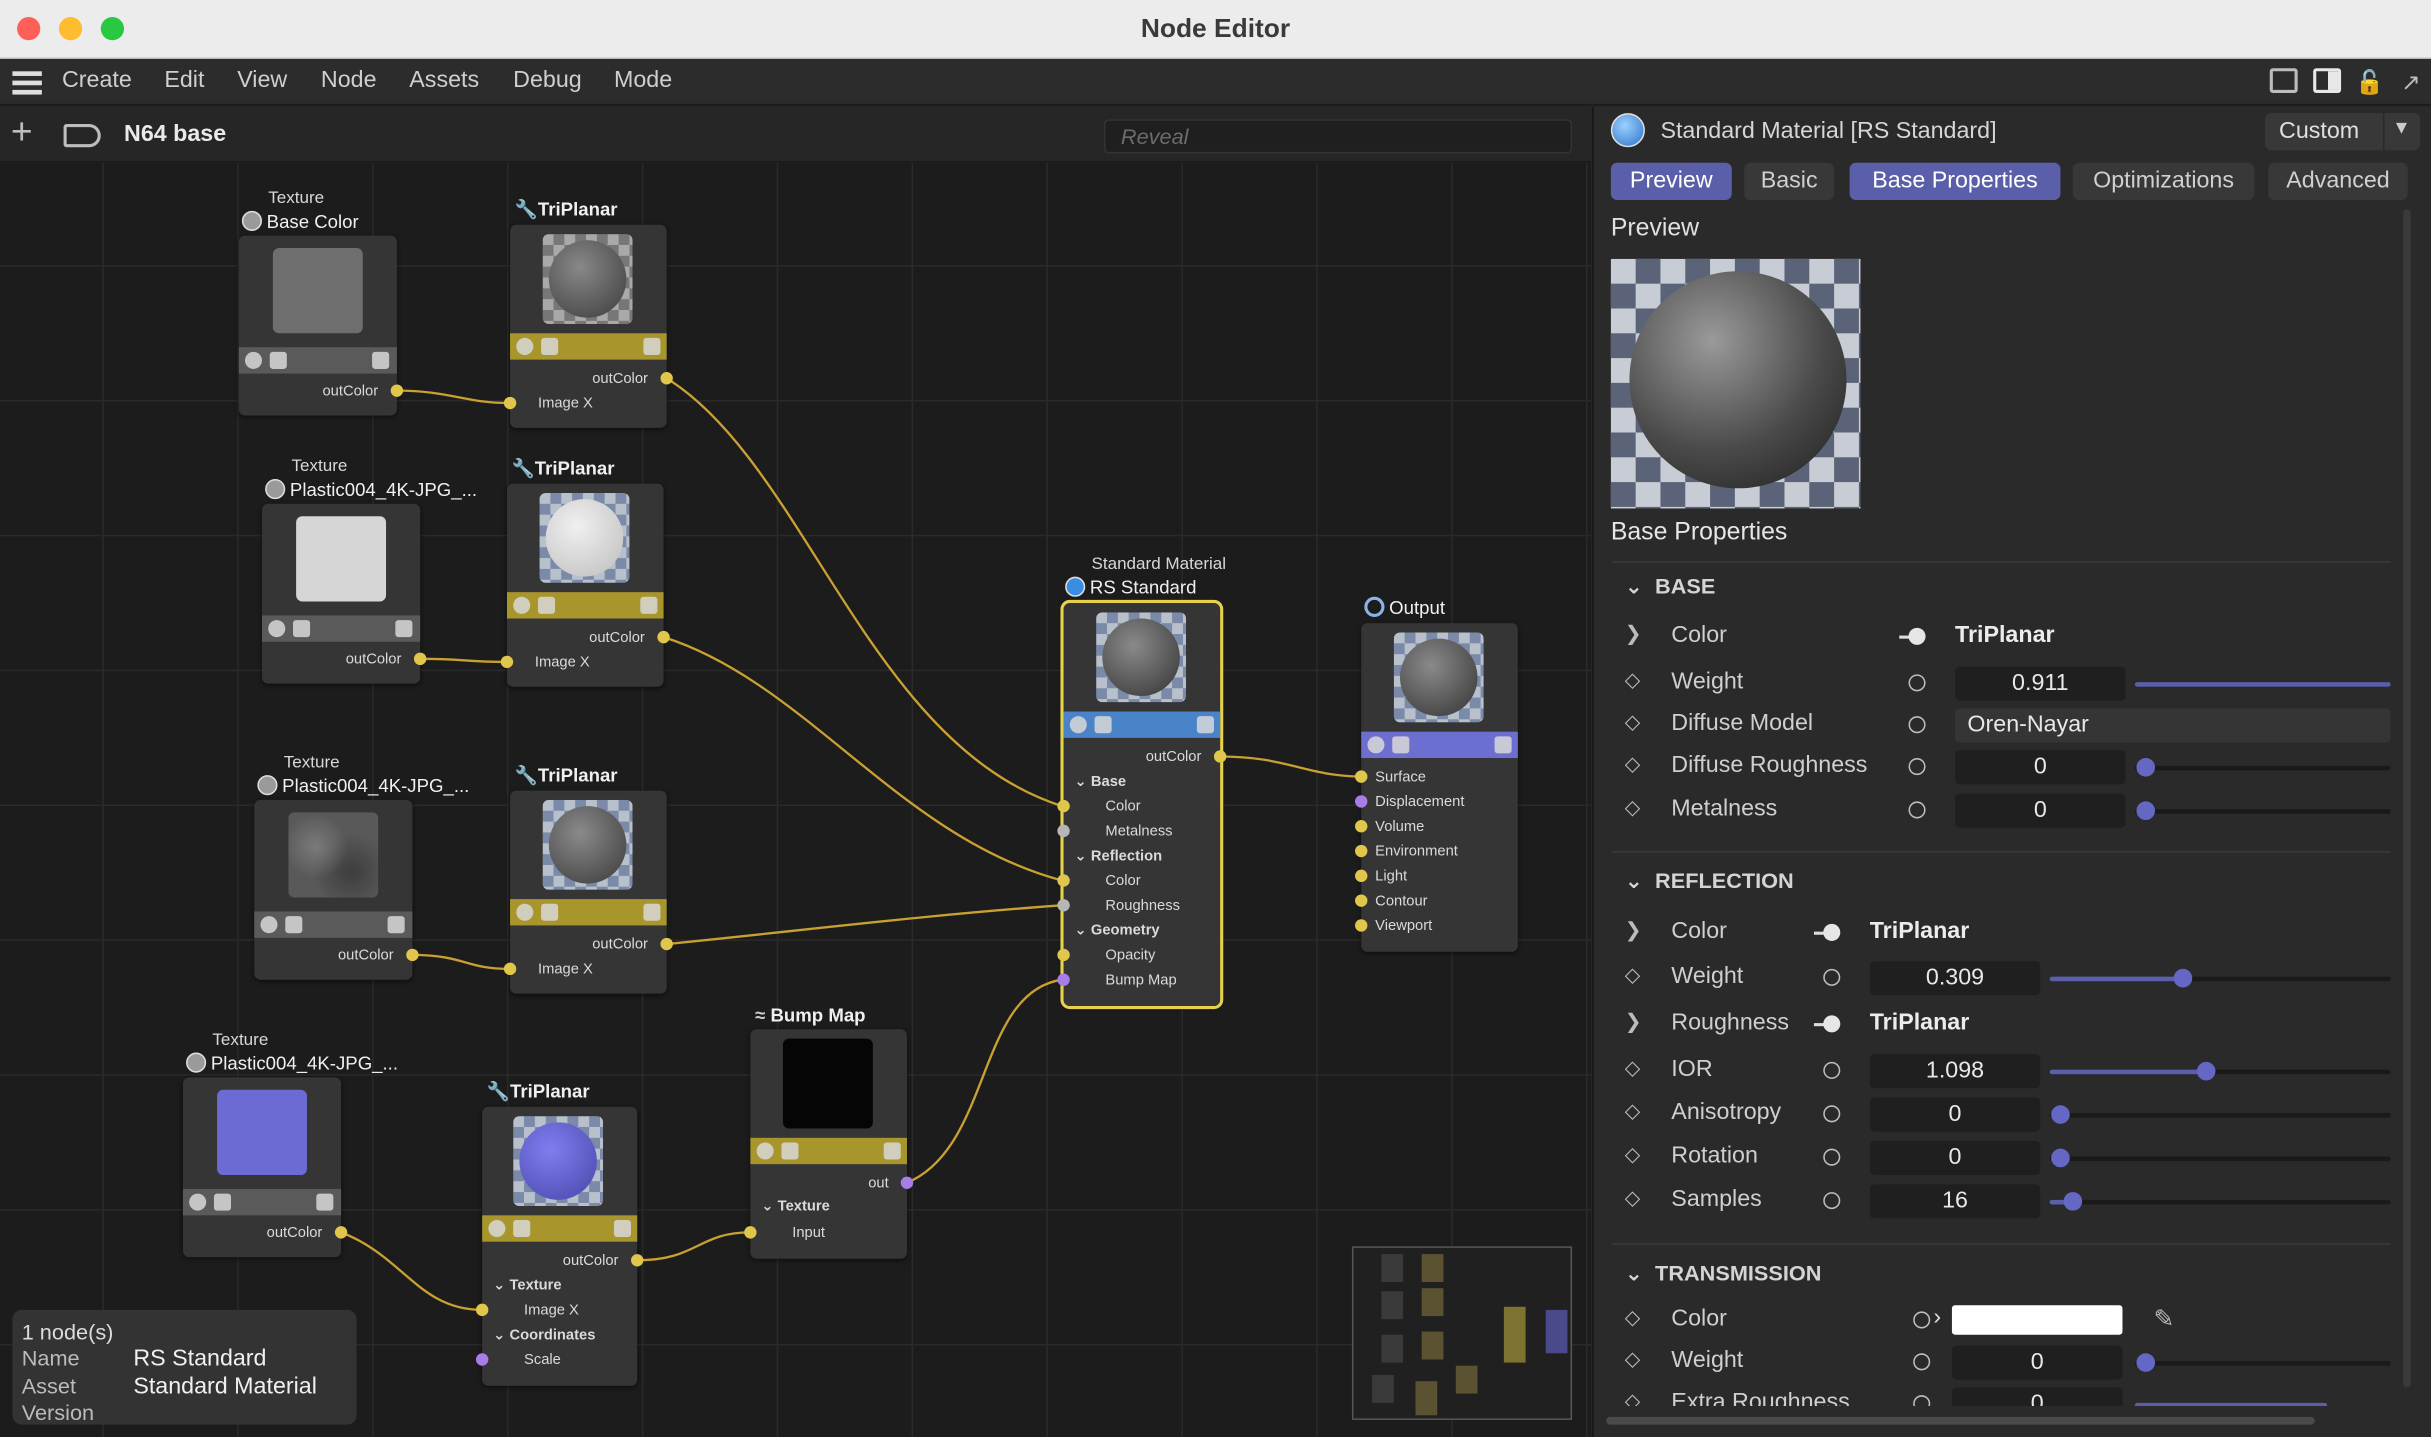  I want to click on port-group-geometry: ⌄ Geometry, so click(1116, 930).